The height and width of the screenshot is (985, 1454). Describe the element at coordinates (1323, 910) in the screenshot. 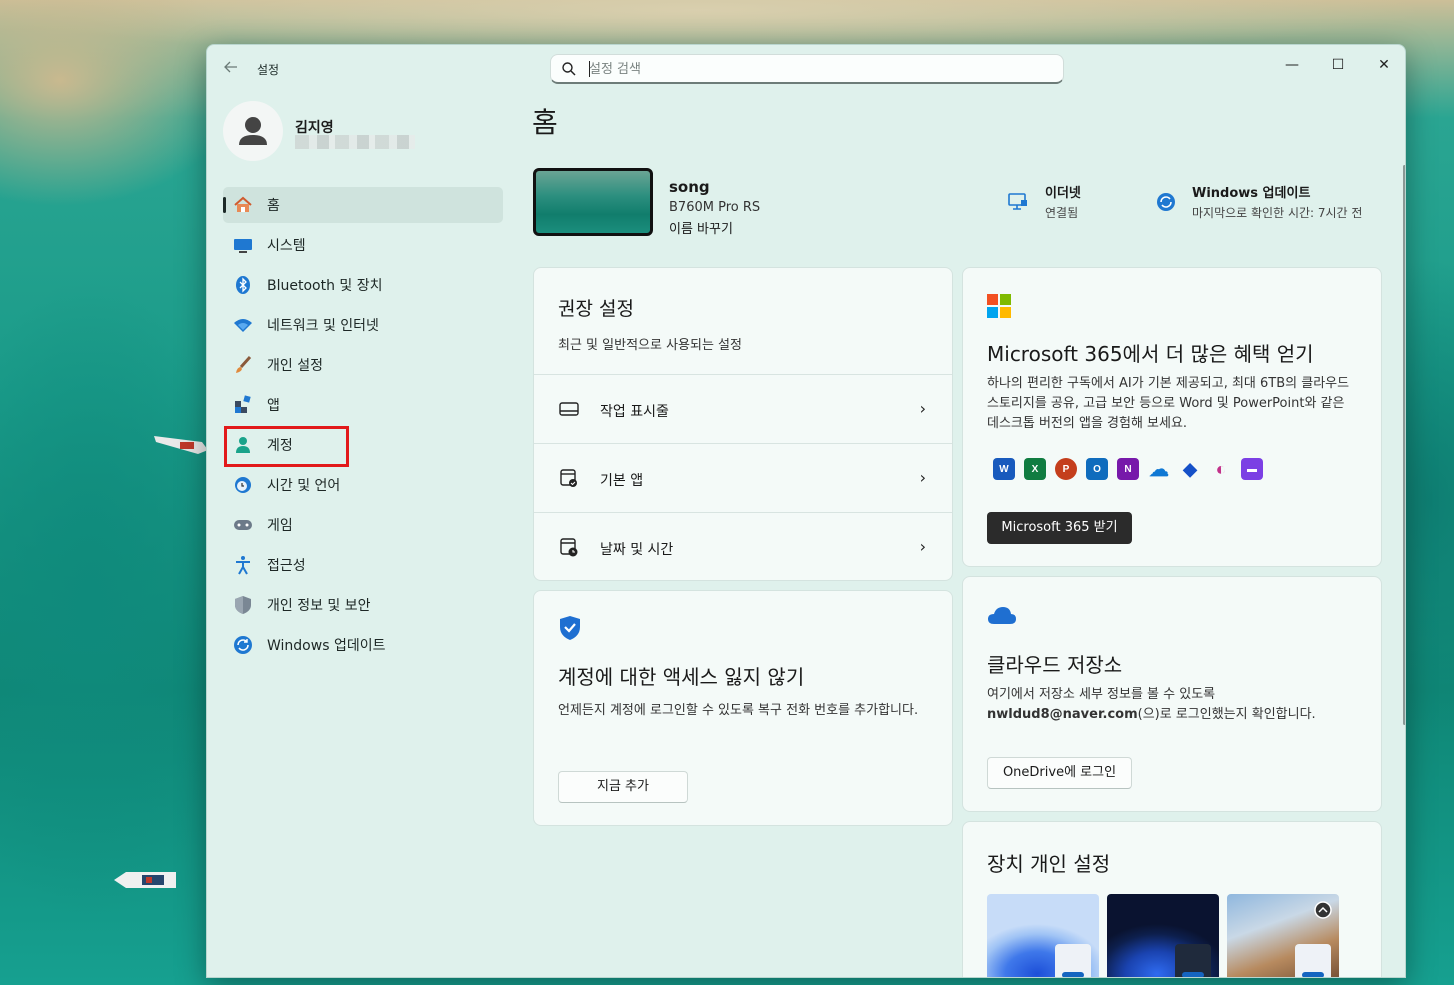

I see `slideshow-icon` at that location.